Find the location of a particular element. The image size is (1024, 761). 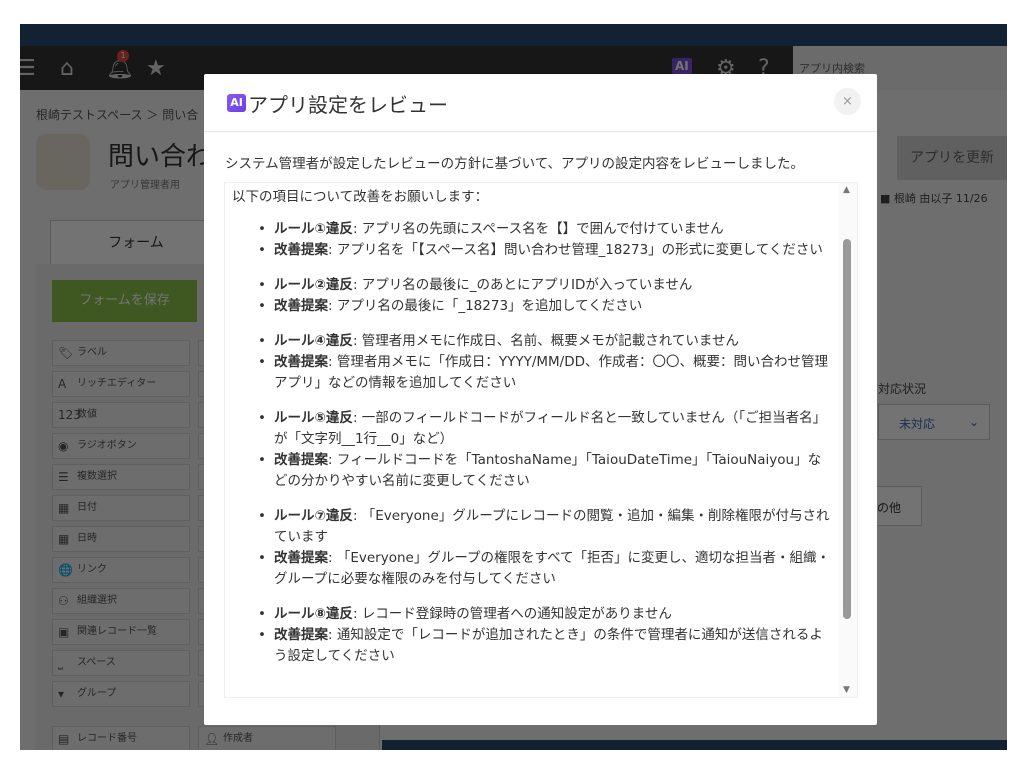

date-icon: ▦ is located at coordinates (64, 508).